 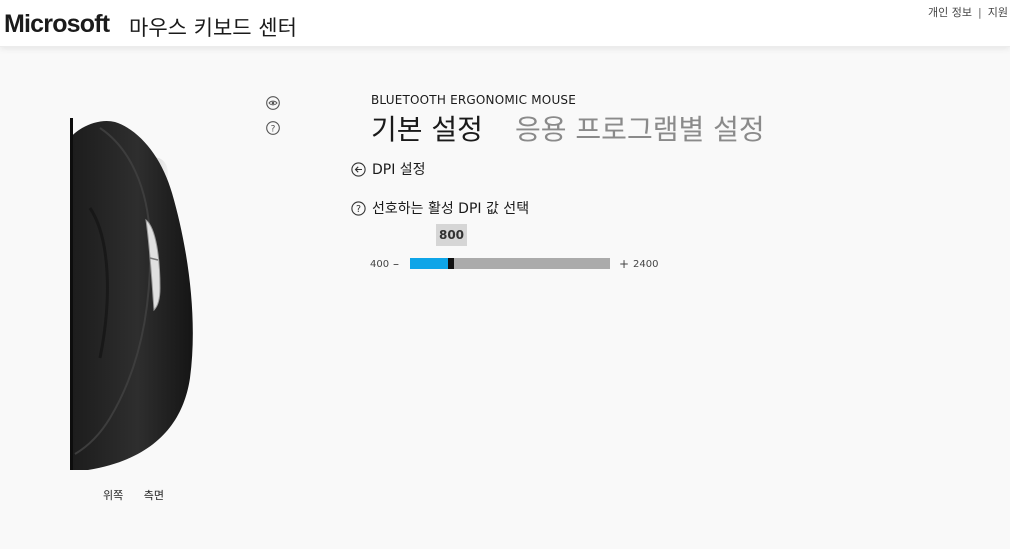 I want to click on eye-icon, so click(x=273, y=103).